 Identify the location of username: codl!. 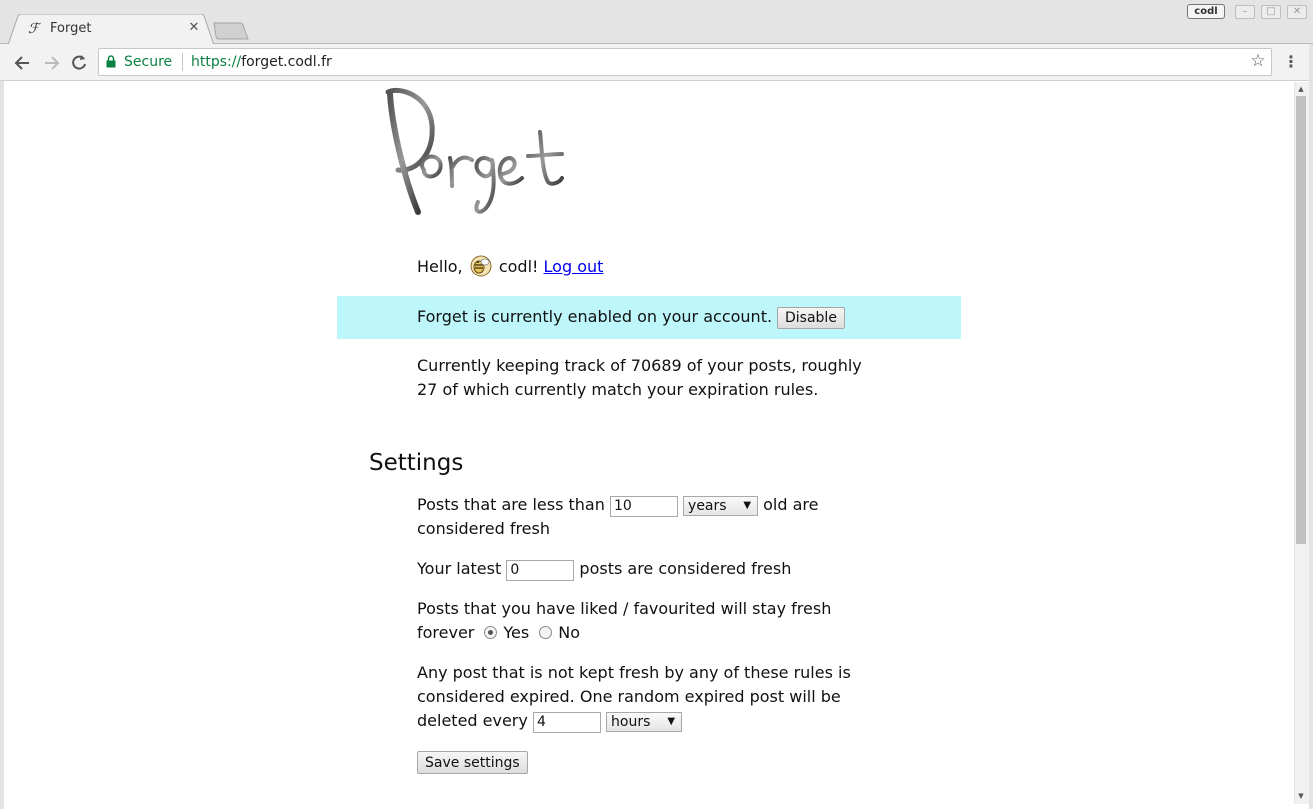
(518, 266).